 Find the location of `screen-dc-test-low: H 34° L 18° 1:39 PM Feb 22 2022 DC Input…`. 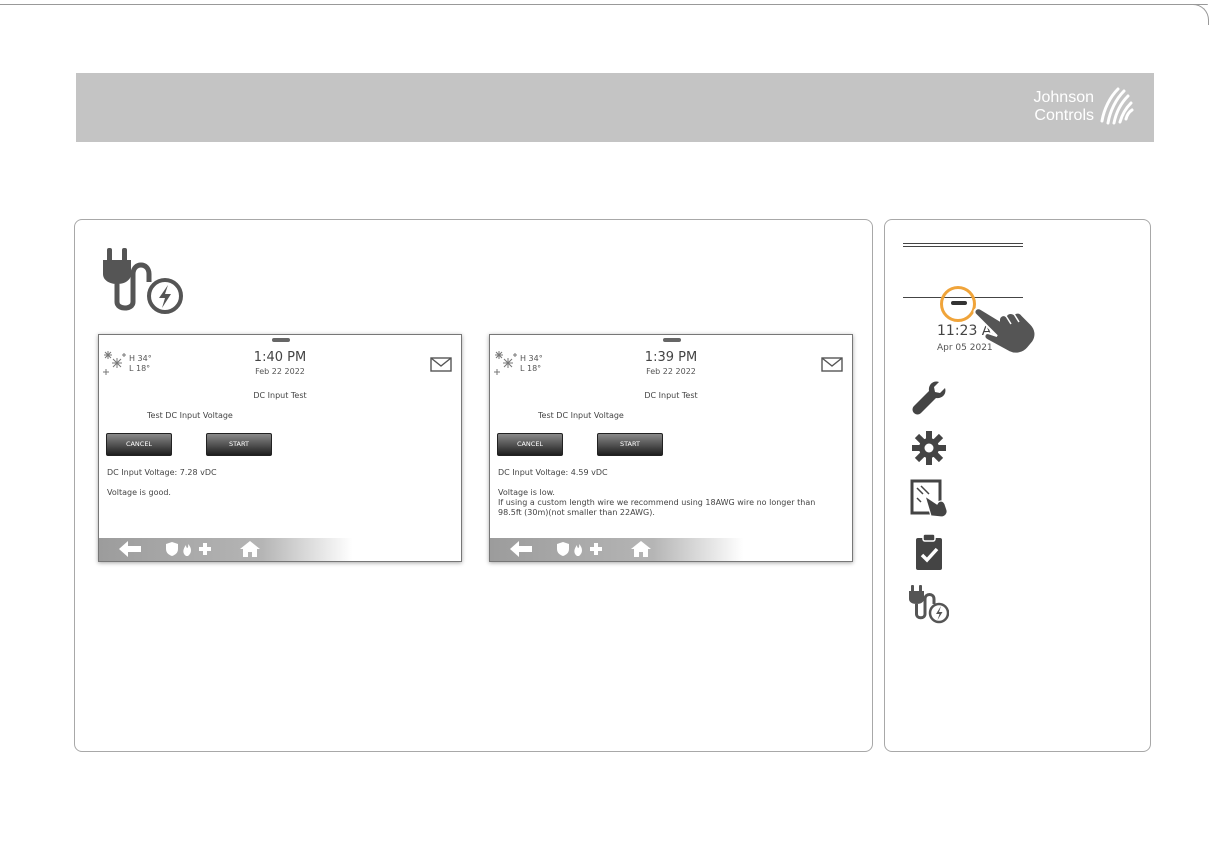

screen-dc-test-low: H 34° L 18° 1:39 PM Feb 22 2022 DC Input… is located at coordinates (671, 448).